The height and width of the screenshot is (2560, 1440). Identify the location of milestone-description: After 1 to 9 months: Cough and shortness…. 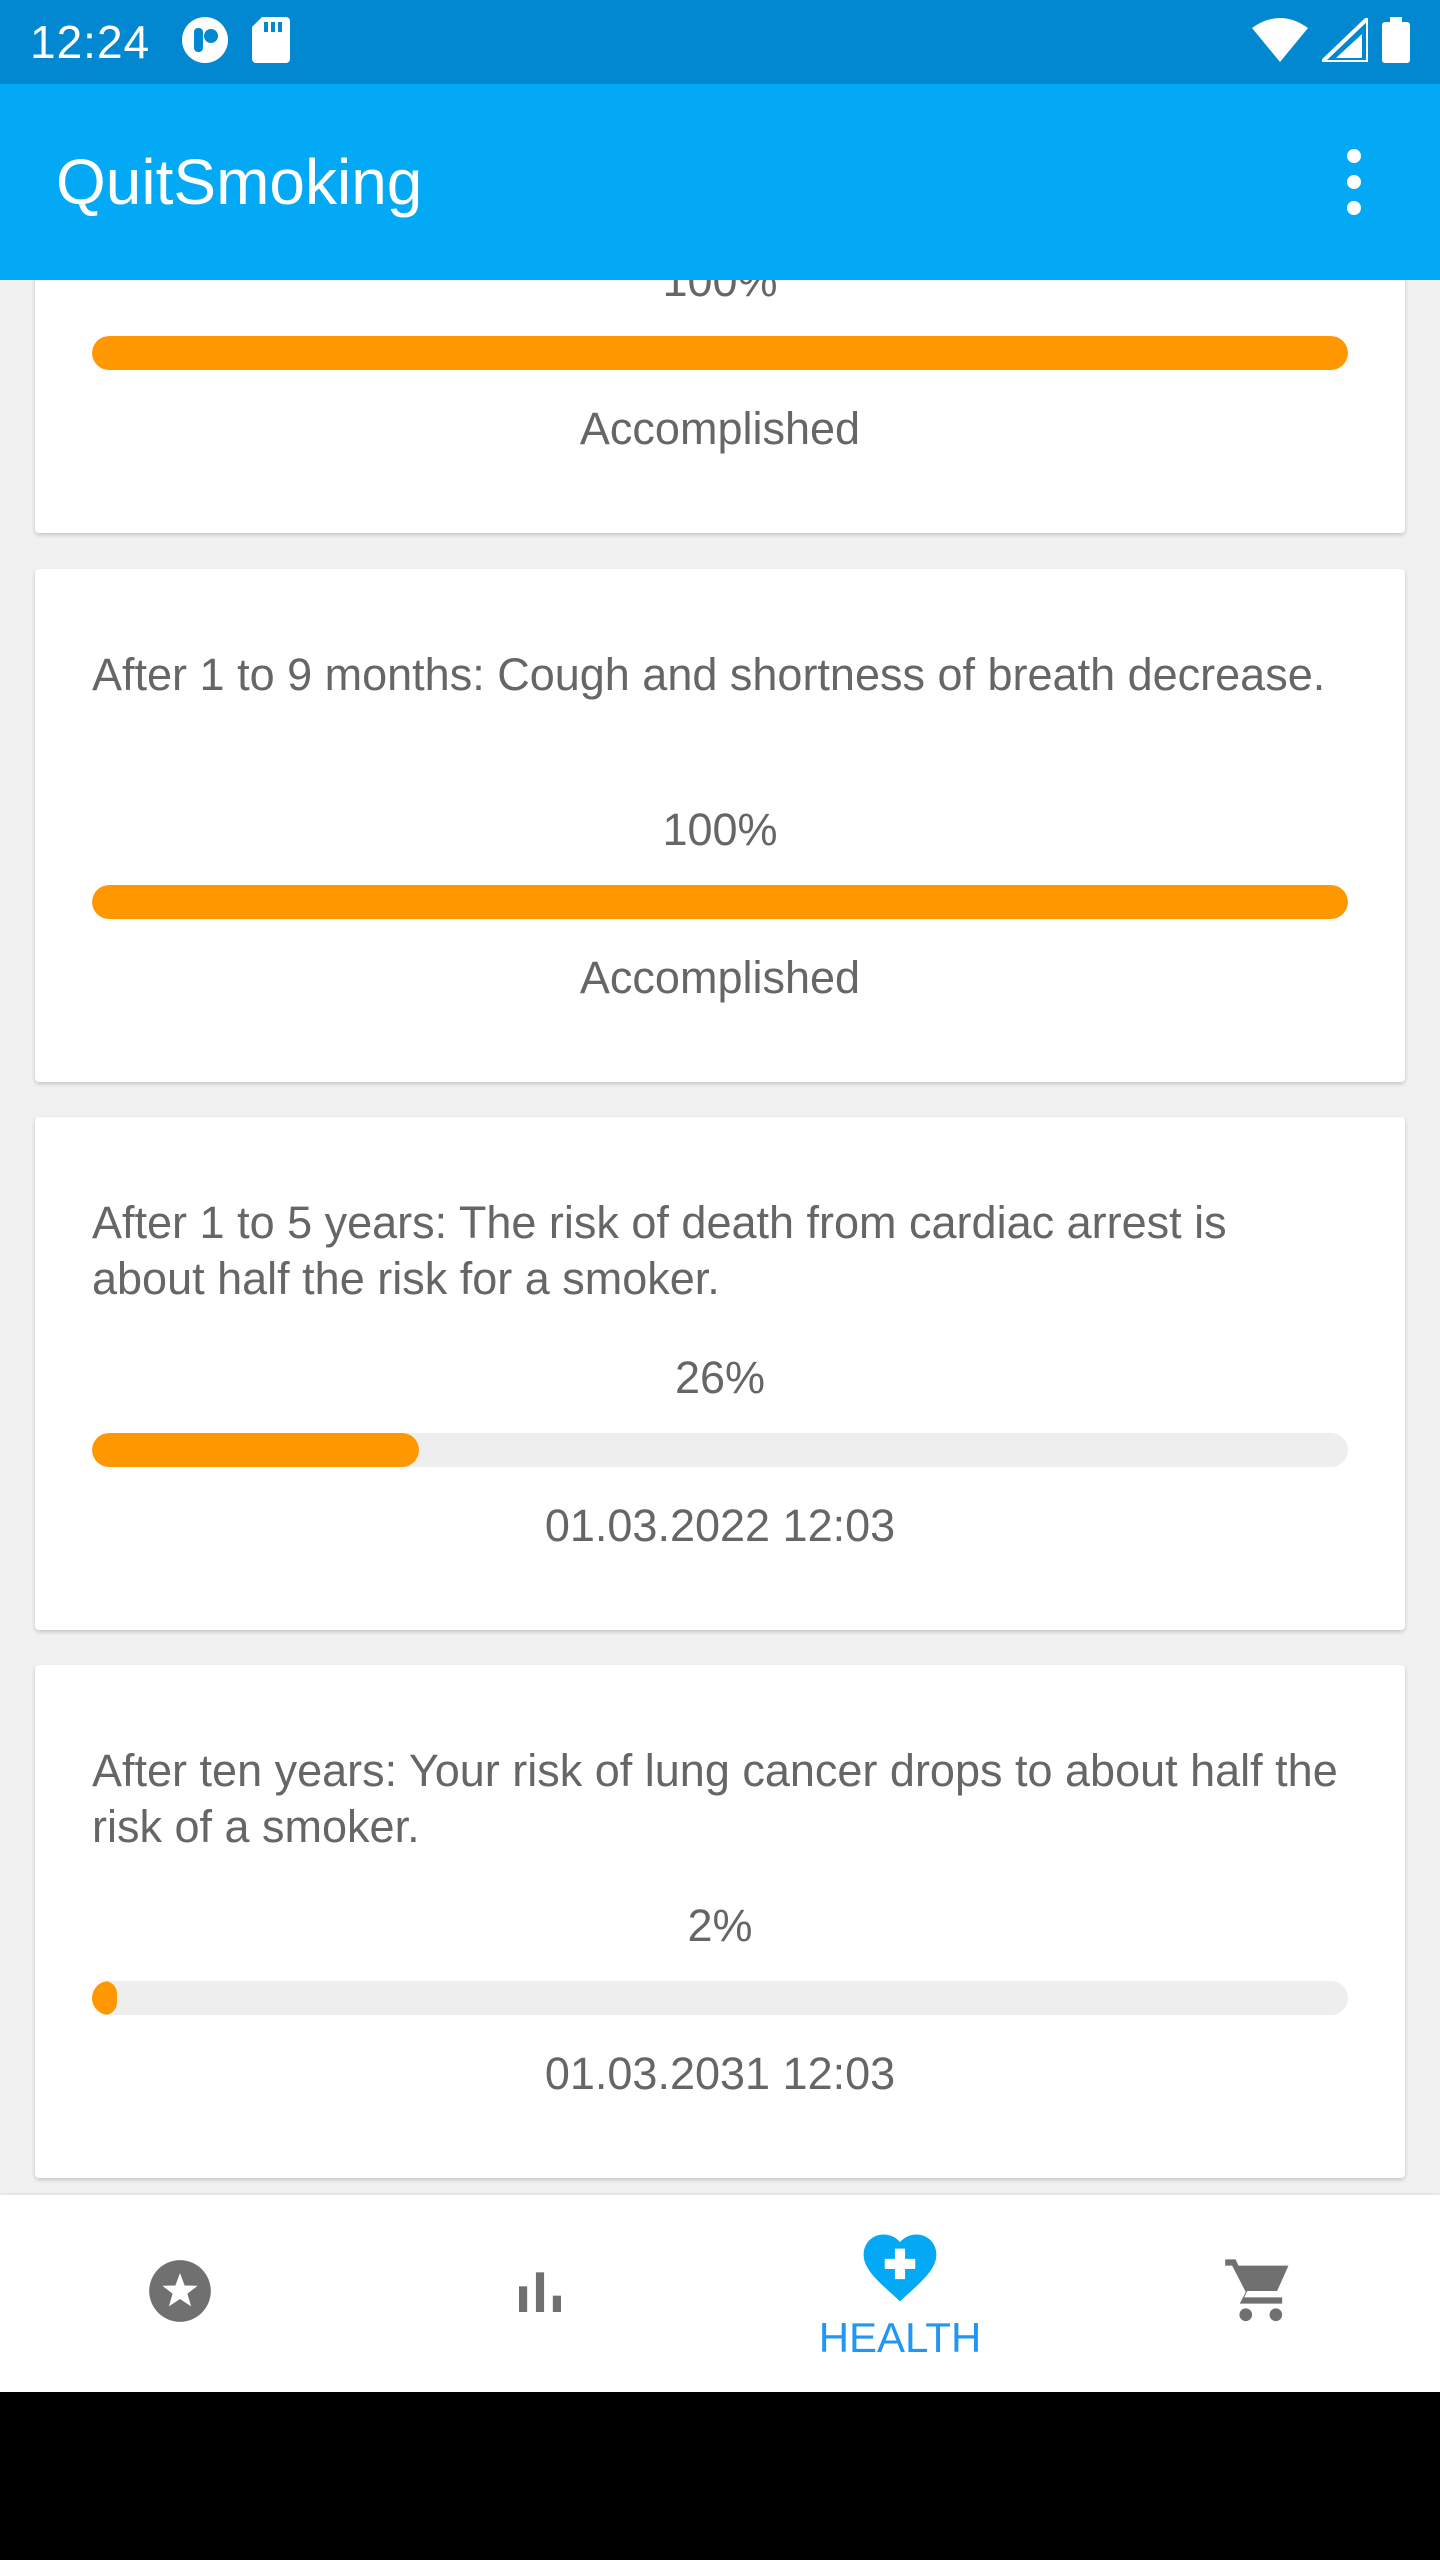
(709, 674).